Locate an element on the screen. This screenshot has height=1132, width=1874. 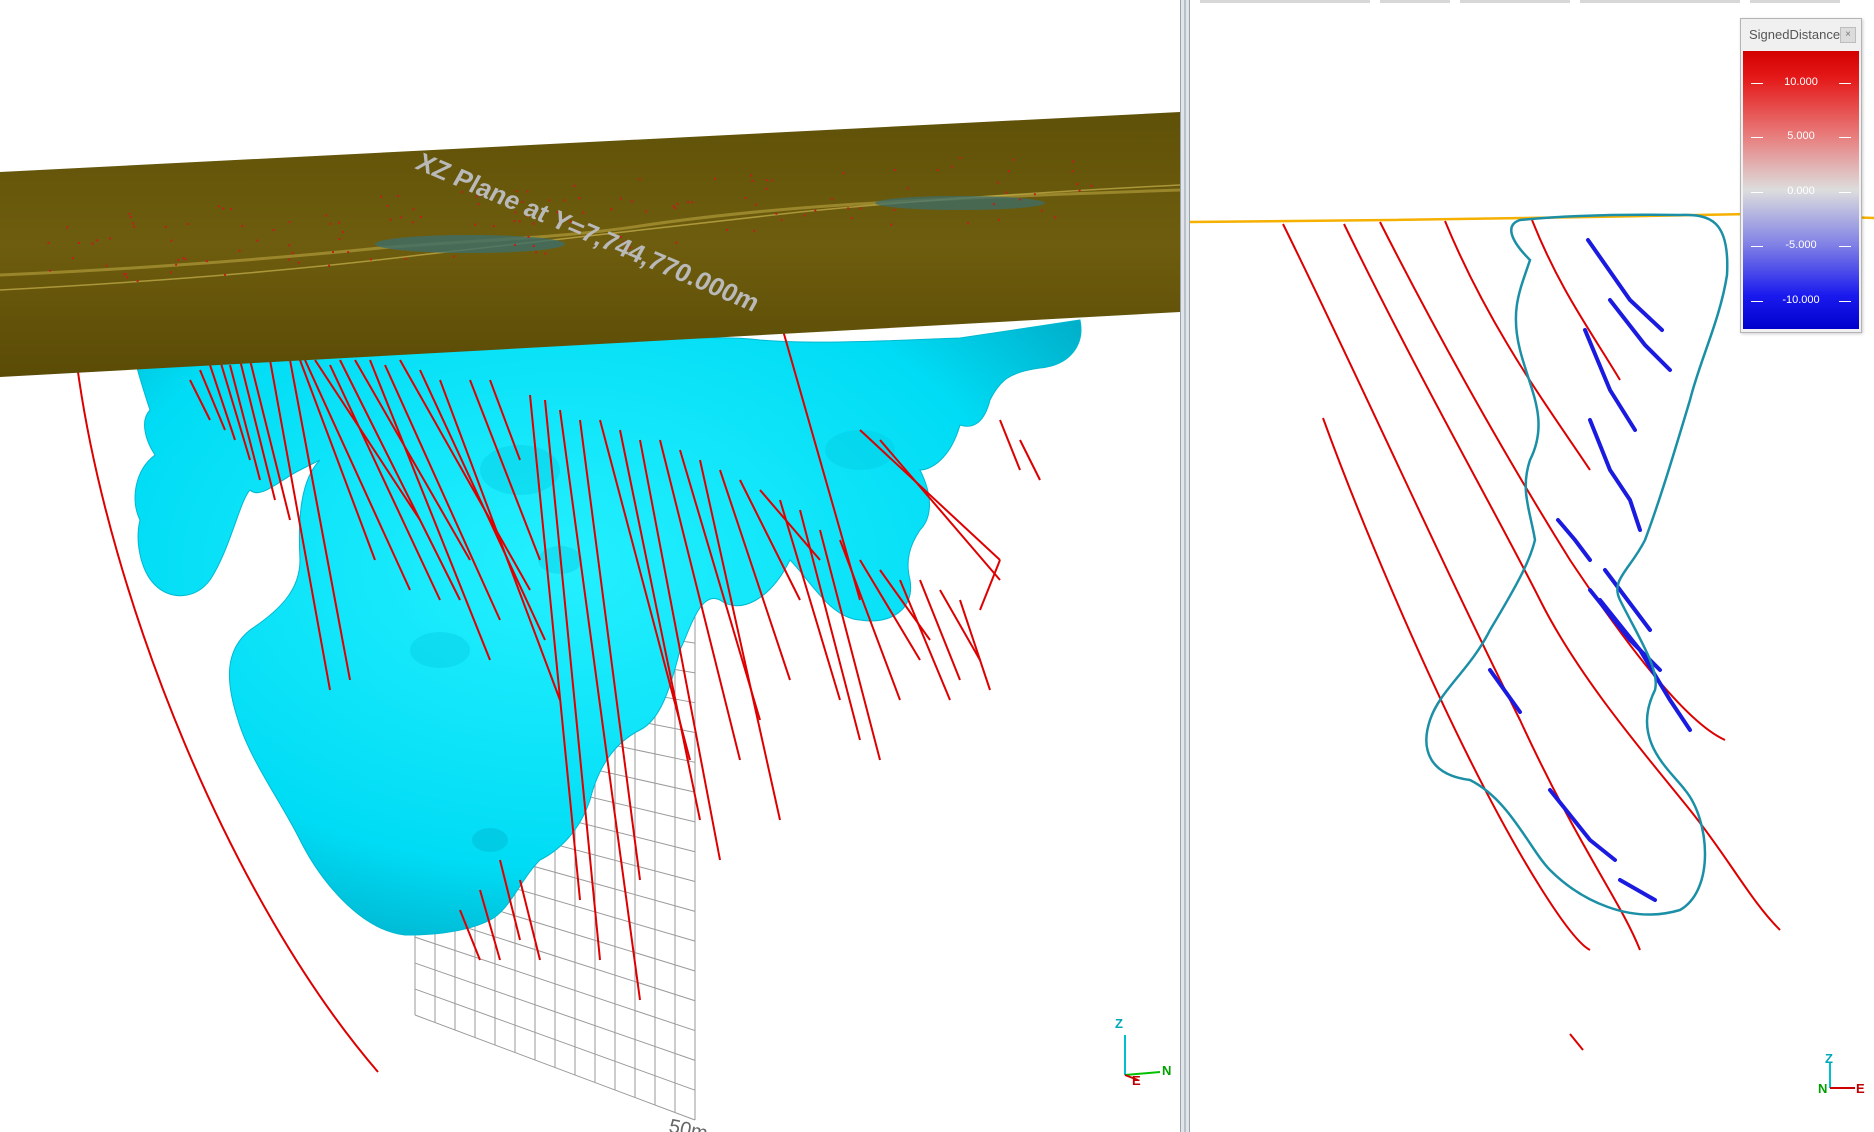
inside-segments is located at coordinates (1590, 570).